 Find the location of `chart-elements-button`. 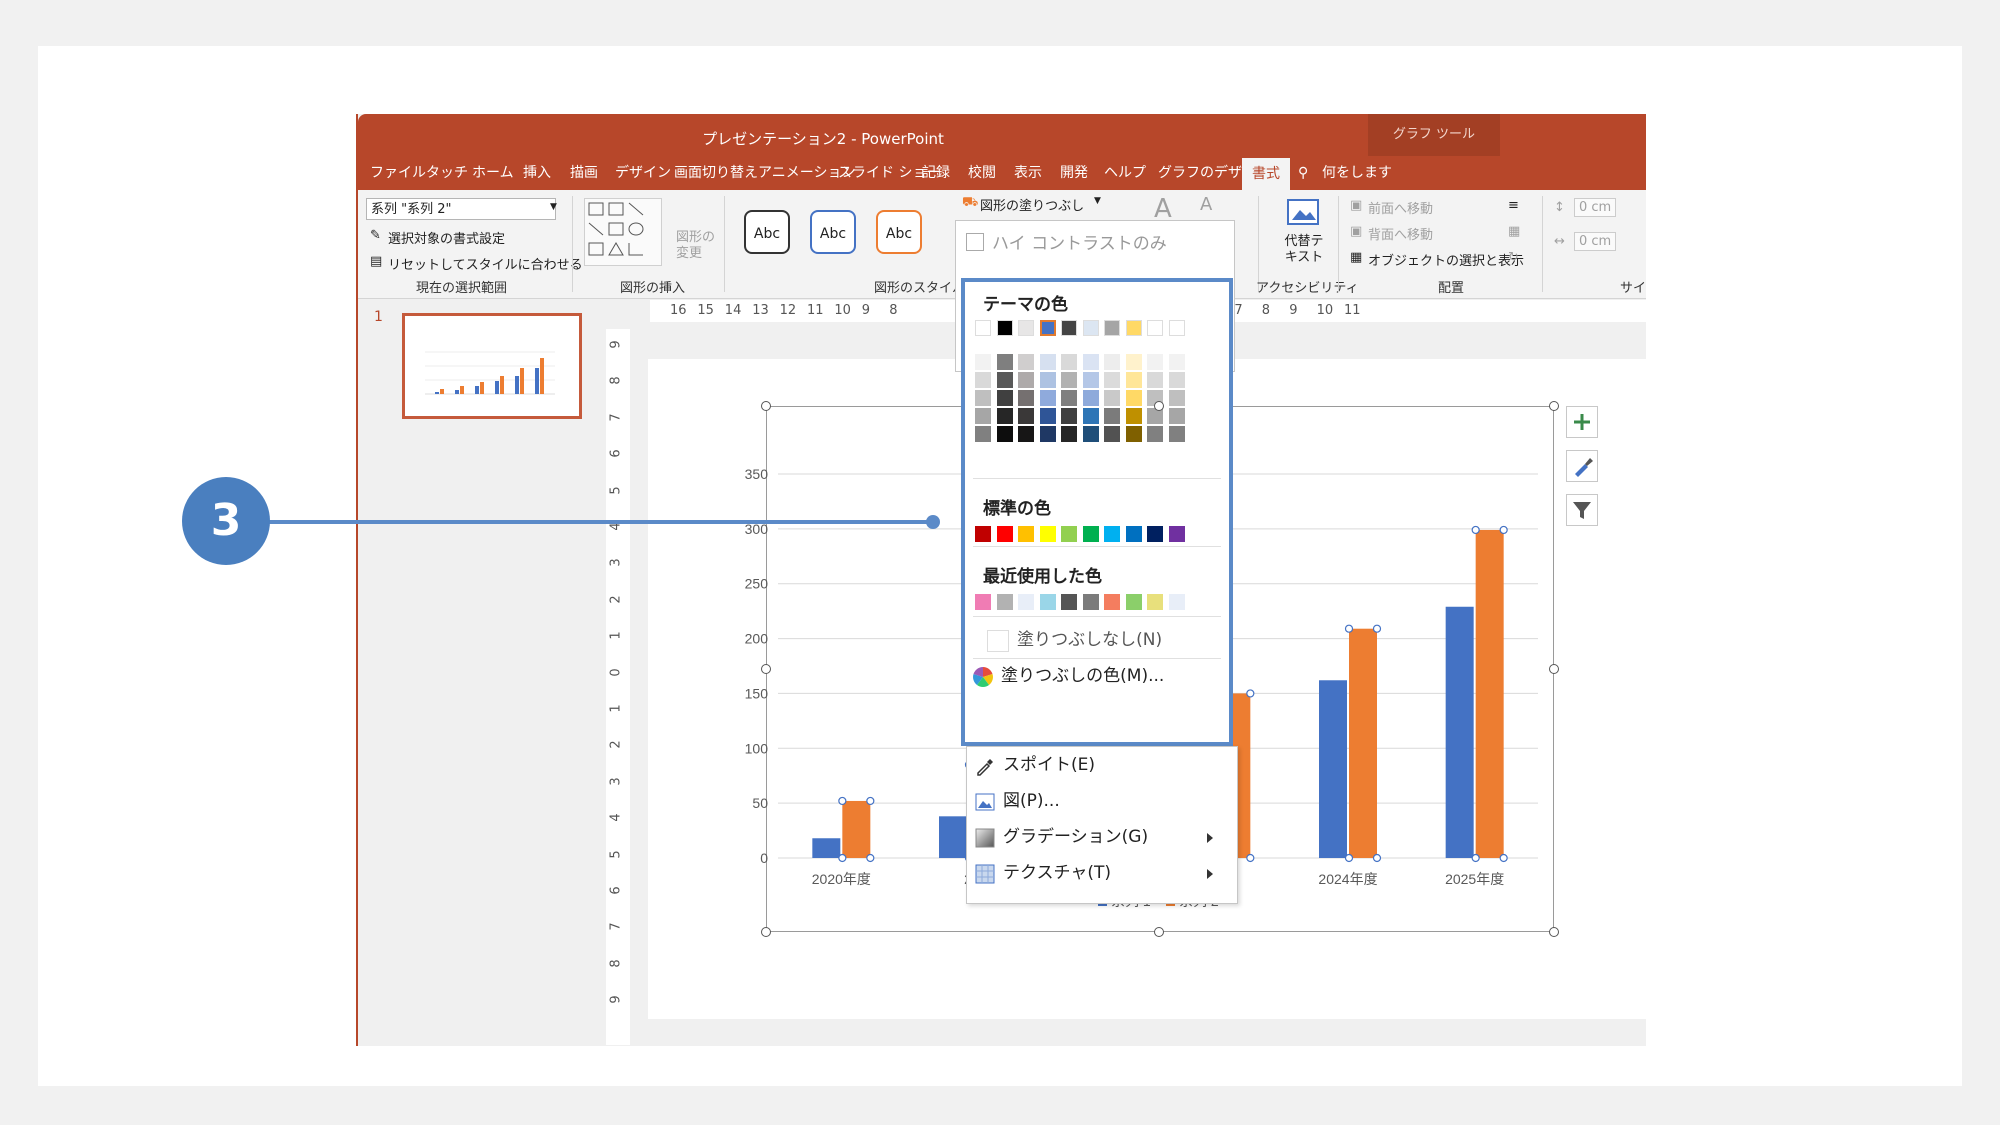

chart-elements-button is located at coordinates (1582, 422).